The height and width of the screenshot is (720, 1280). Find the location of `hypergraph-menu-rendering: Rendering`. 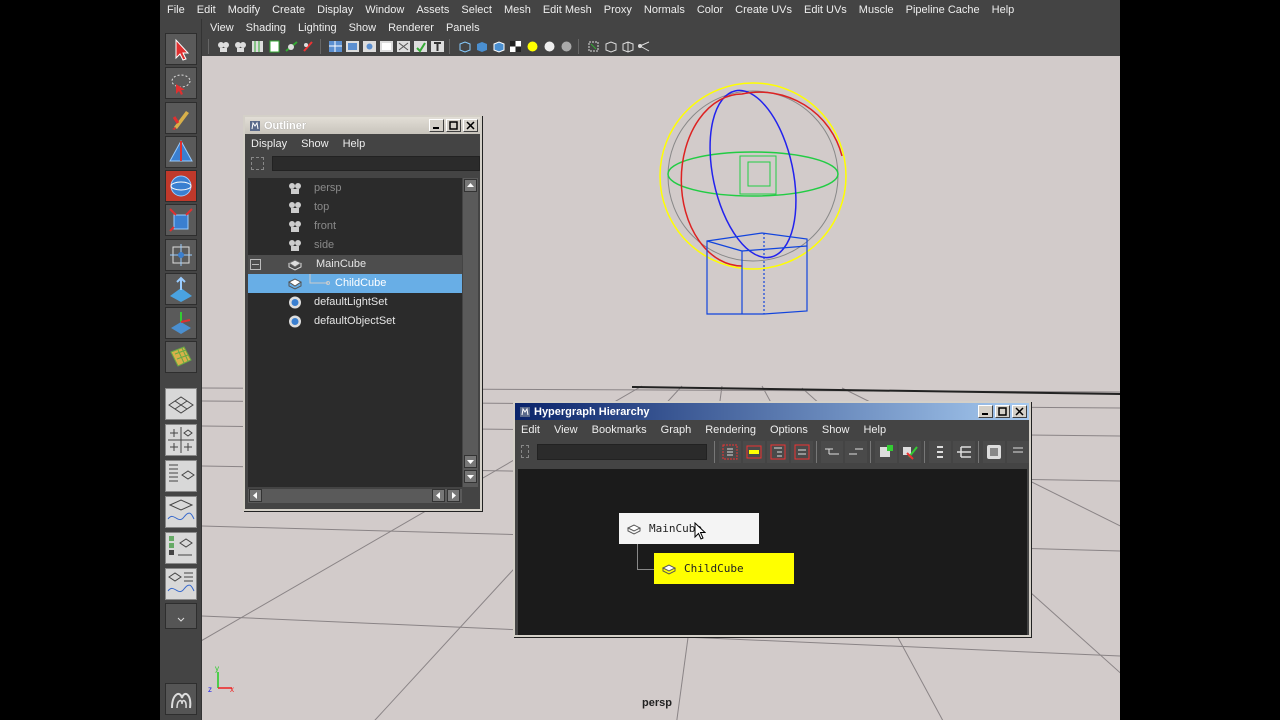

hypergraph-menu-rendering: Rendering is located at coordinates (730, 430).